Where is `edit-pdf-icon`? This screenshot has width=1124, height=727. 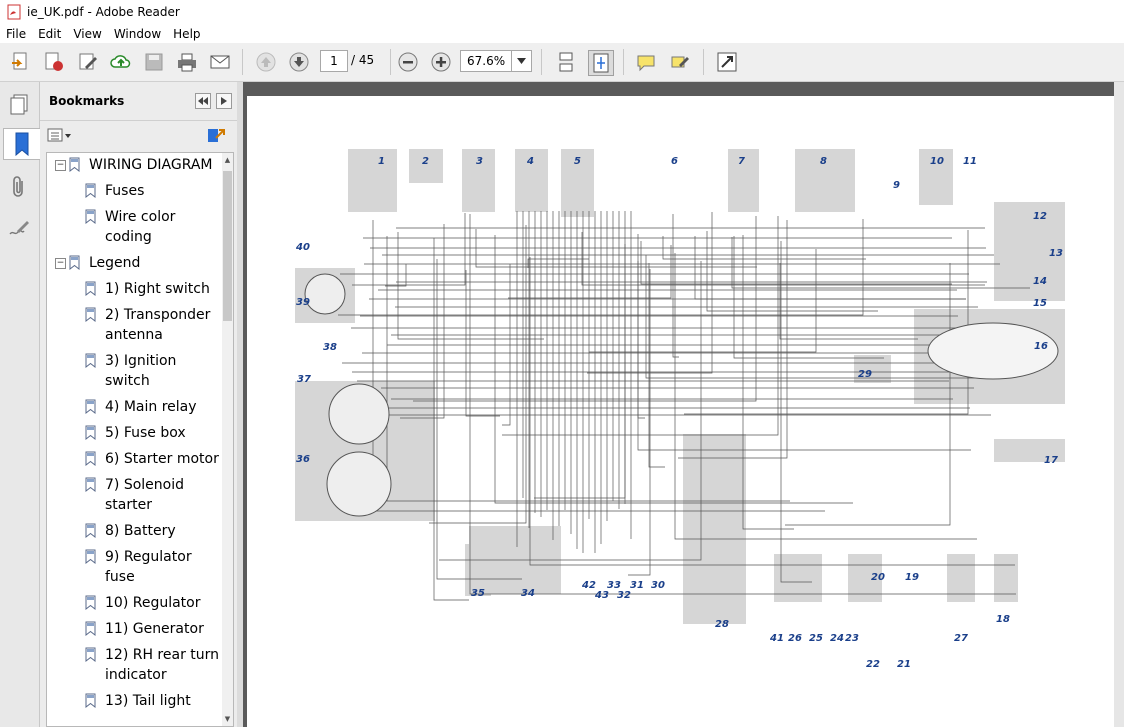 edit-pdf-icon is located at coordinates (88, 61).